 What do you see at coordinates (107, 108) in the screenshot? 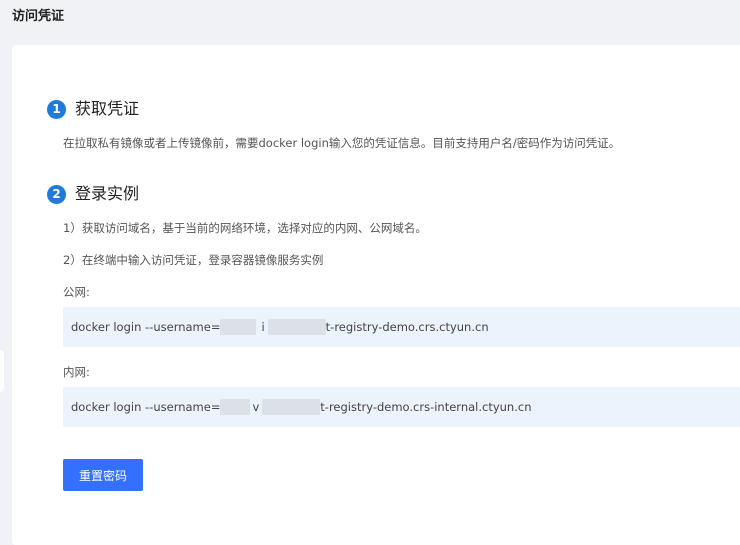
I see `step-1-title: 获取凭证` at bounding box center [107, 108].